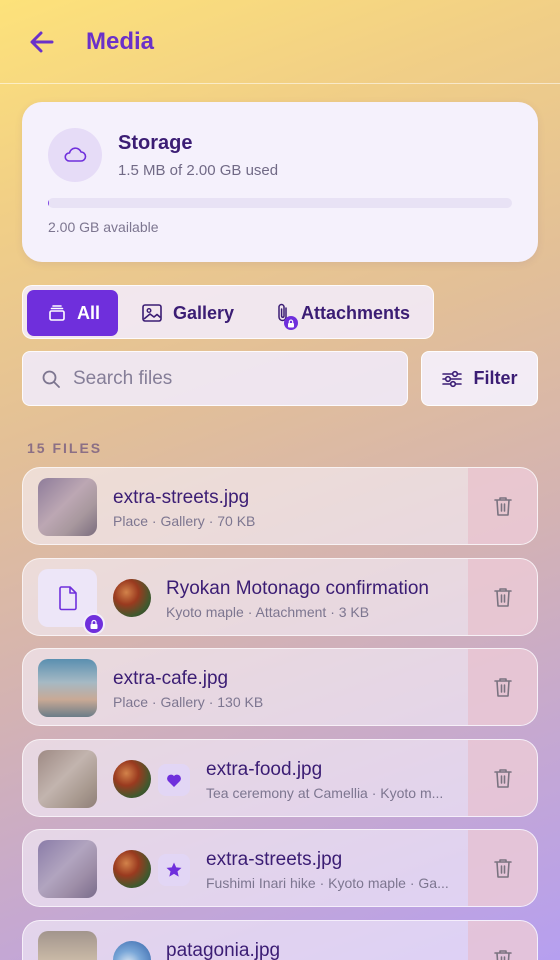 The height and width of the screenshot is (960, 560). Describe the element at coordinates (51, 379) in the screenshot. I see `search-icon` at that location.